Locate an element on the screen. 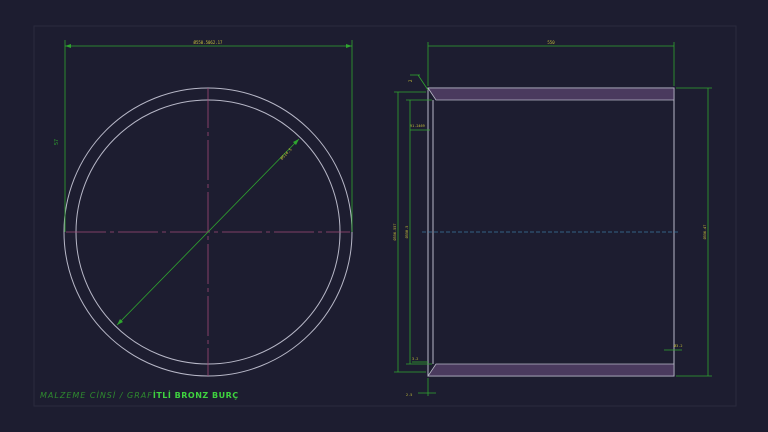 The height and width of the screenshot is (432, 768). width-arrow-right is located at coordinates (349, 46).